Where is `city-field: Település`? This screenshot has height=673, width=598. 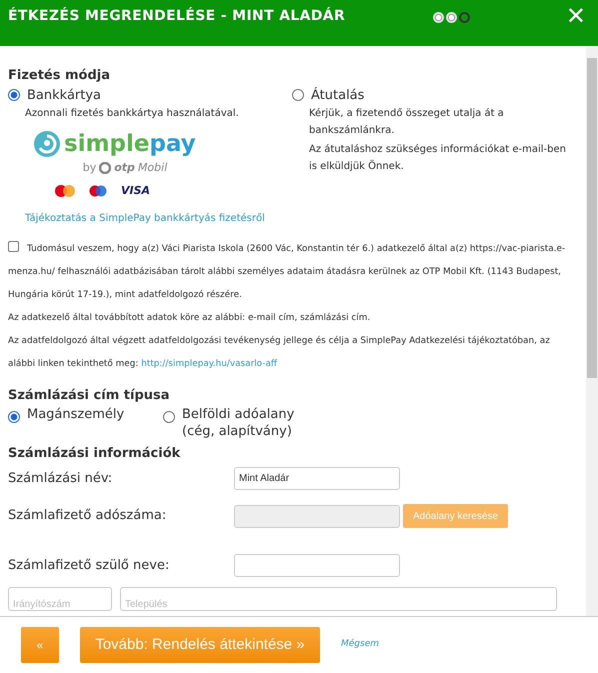 city-field: Település is located at coordinates (338, 599).